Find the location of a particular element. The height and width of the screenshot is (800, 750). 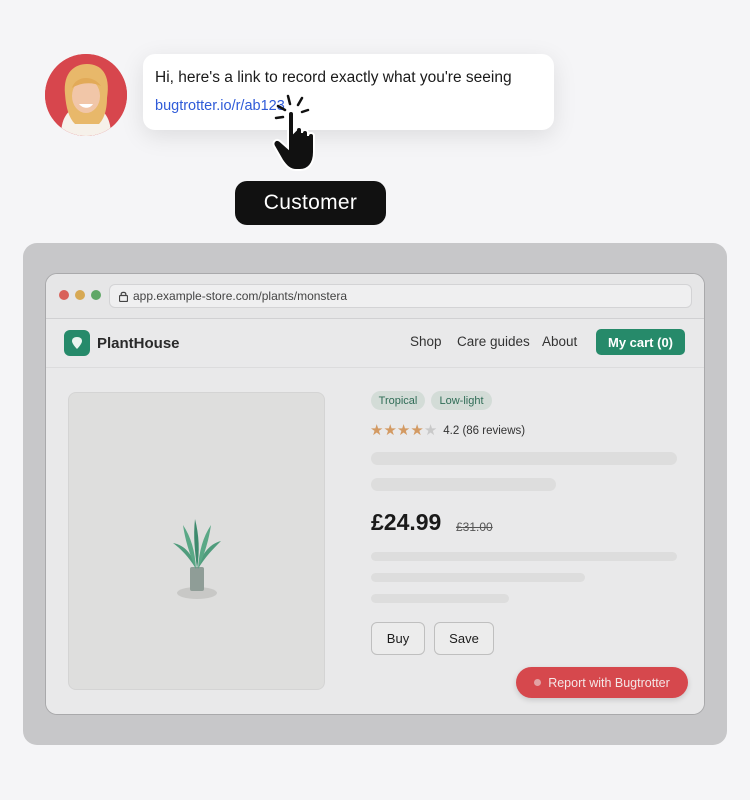

product-rating: ★ ★ ★ ★ ★ 4.2 (86 reviews) is located at coordinates (447, 430).